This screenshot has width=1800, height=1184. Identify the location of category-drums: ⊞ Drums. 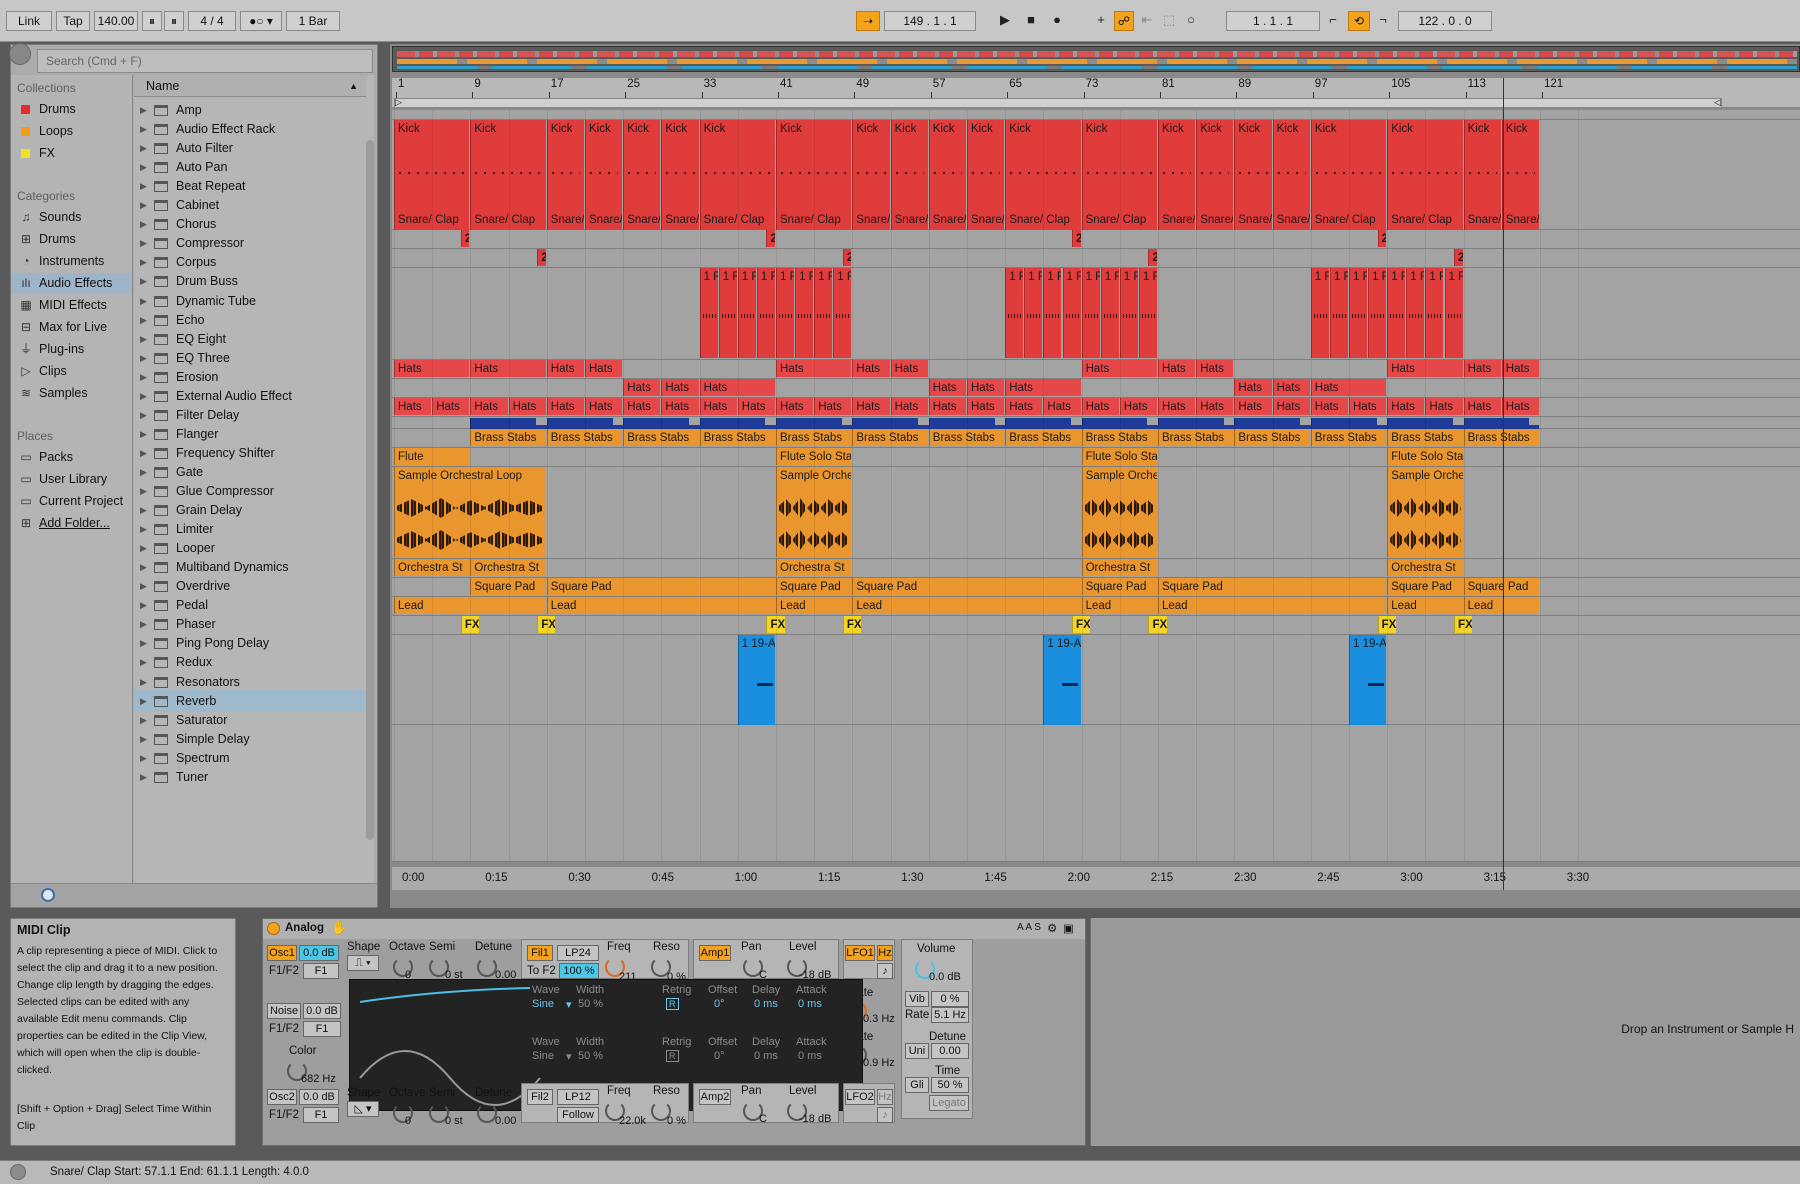
(71, 239).